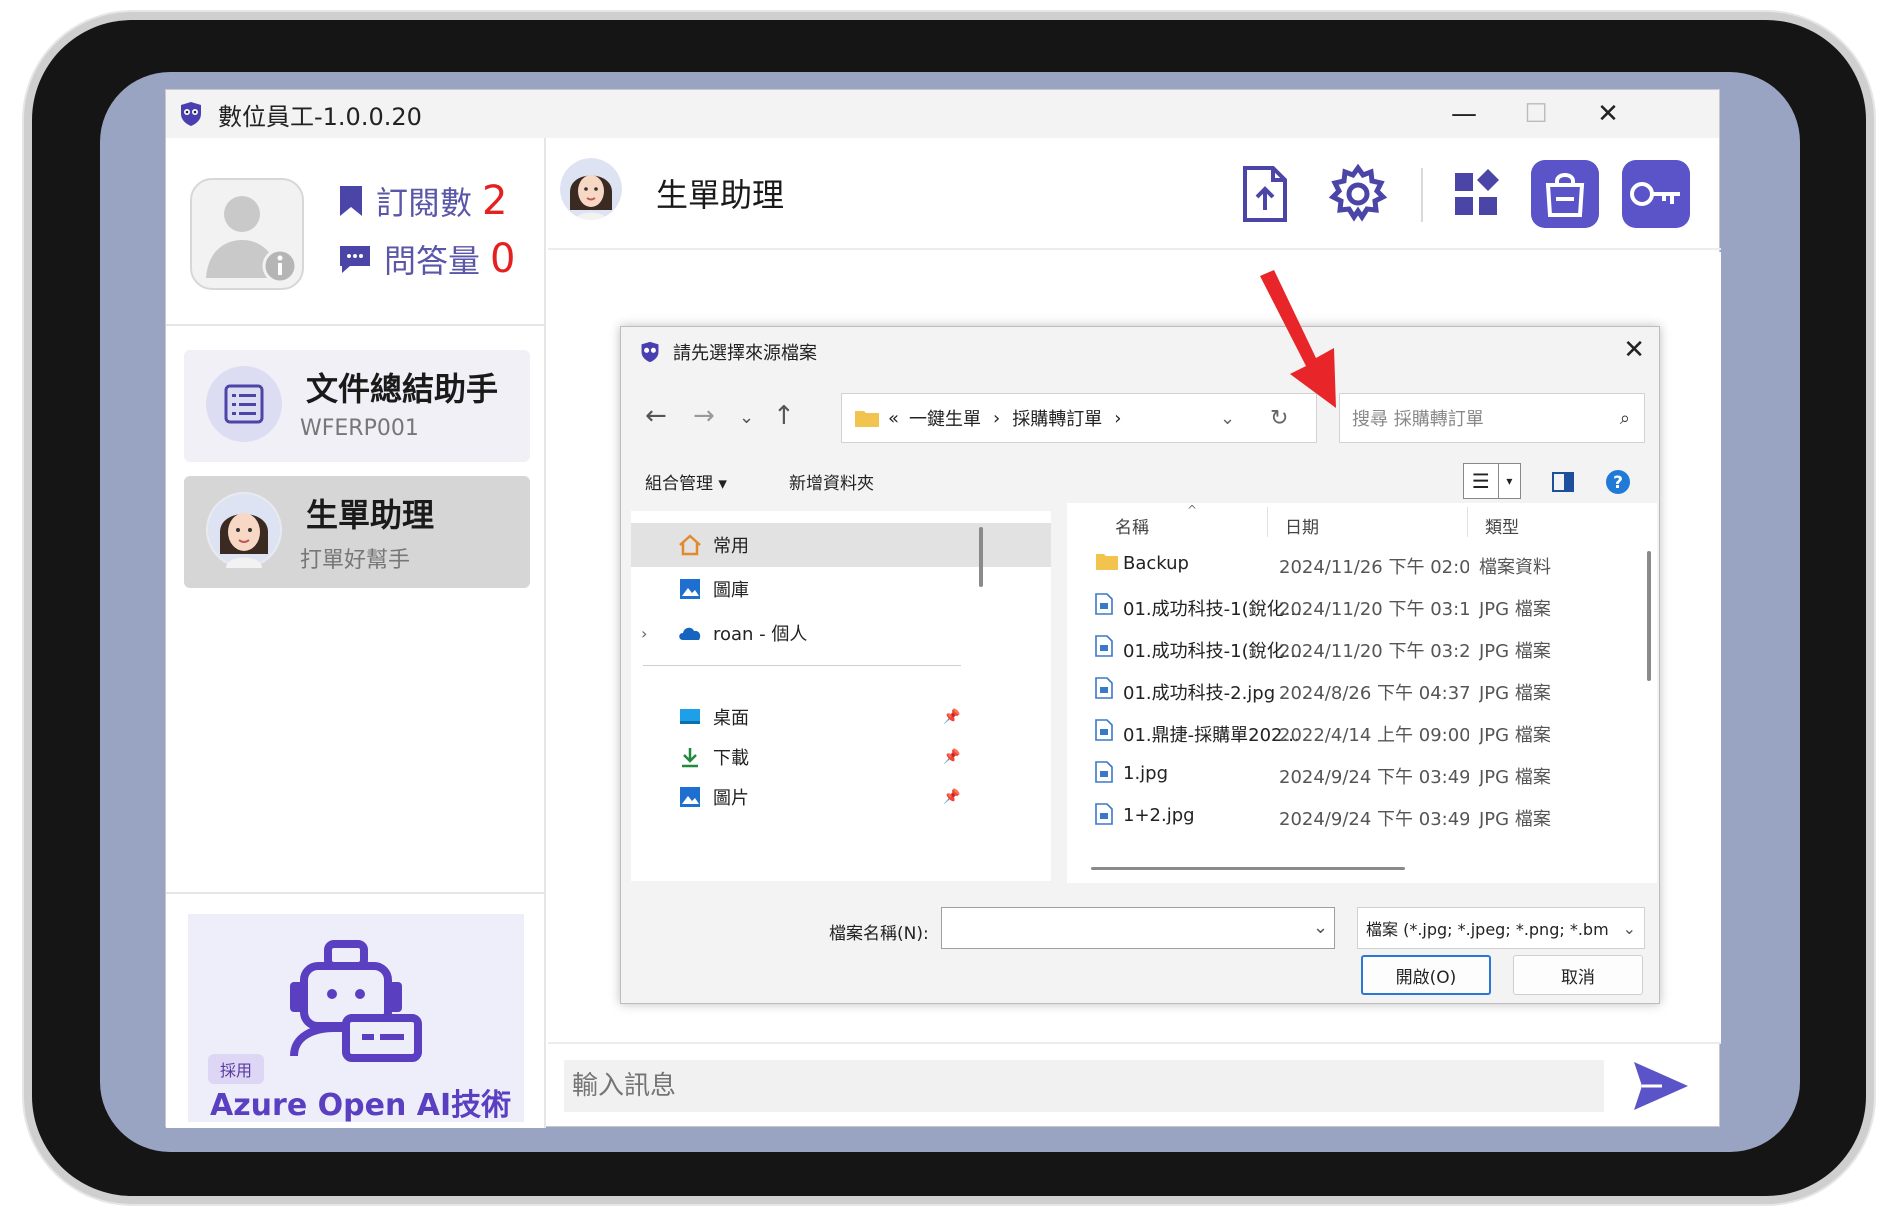 This screenshot has height=1212, width=1890. What do you see at coordinates (841, 717) in the screenshot?
I see `nav-item-desktop: 桌面 📌` at bounding box center [841, 717].